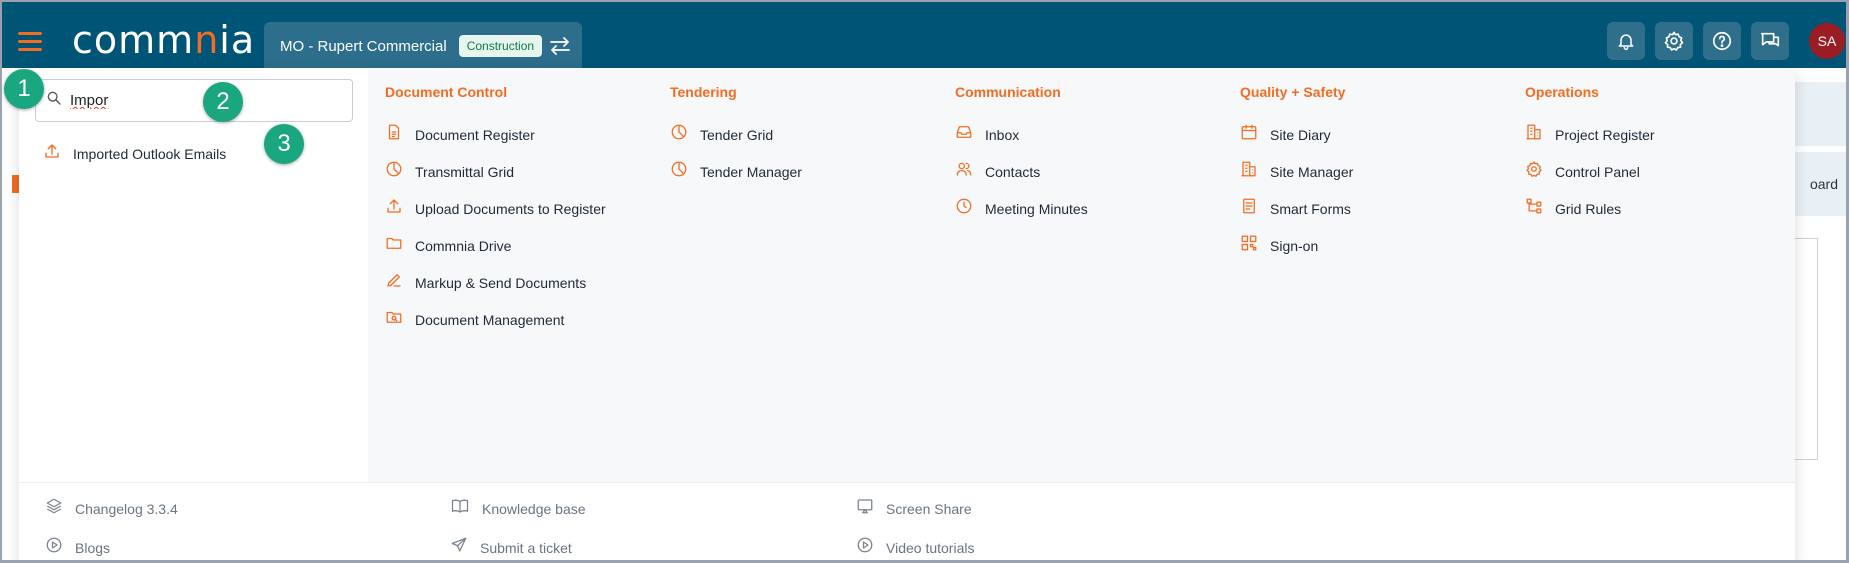  Describe the element at coordinates (1590, 208) in the screenshot. I see `menu-item-grid-rules: Grid Rules` at that location.